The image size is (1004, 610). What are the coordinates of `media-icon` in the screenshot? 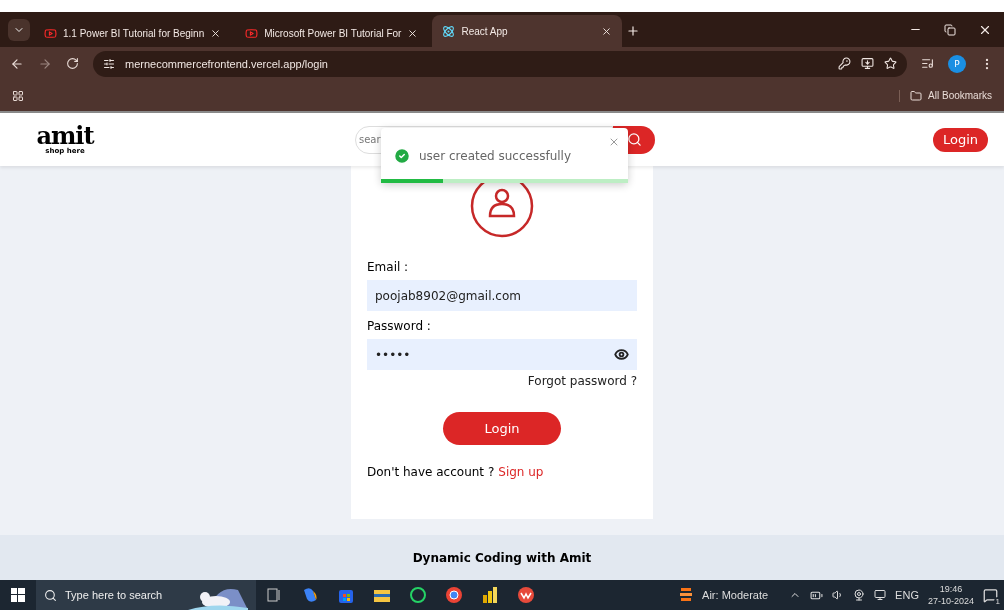 It's located at (927, 63).